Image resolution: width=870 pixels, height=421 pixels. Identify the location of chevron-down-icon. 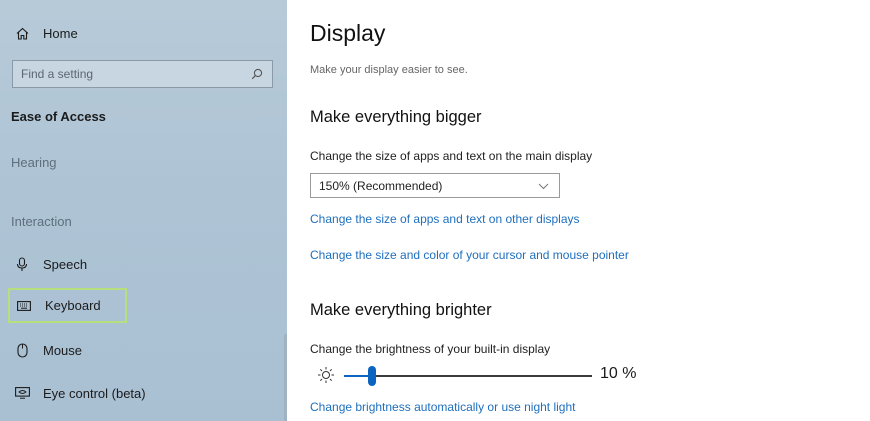
(543, 186).